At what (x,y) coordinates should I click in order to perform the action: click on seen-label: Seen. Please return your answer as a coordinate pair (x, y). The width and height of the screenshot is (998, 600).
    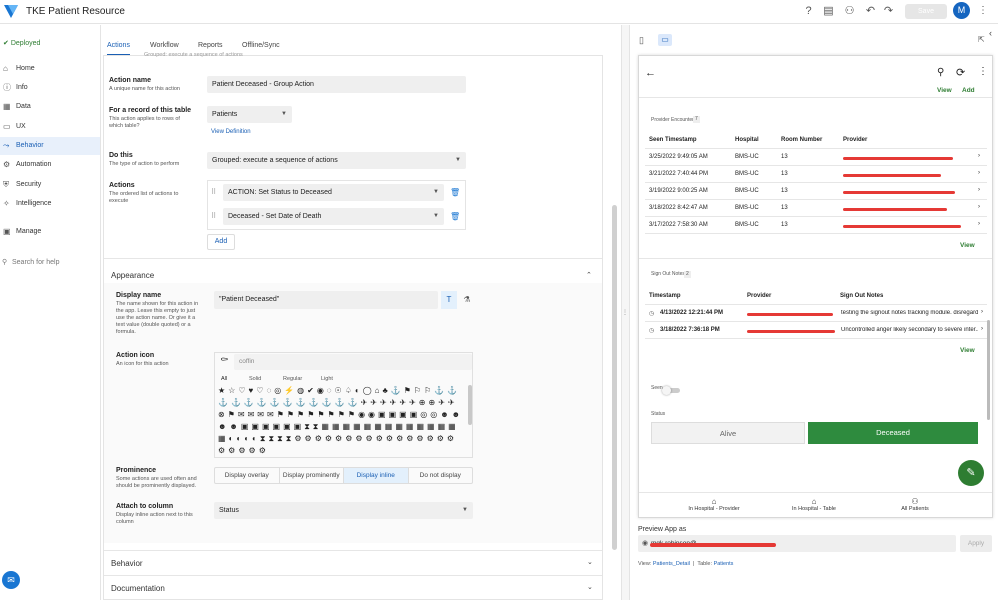
    Looking at the image, I should click on (657, 388).